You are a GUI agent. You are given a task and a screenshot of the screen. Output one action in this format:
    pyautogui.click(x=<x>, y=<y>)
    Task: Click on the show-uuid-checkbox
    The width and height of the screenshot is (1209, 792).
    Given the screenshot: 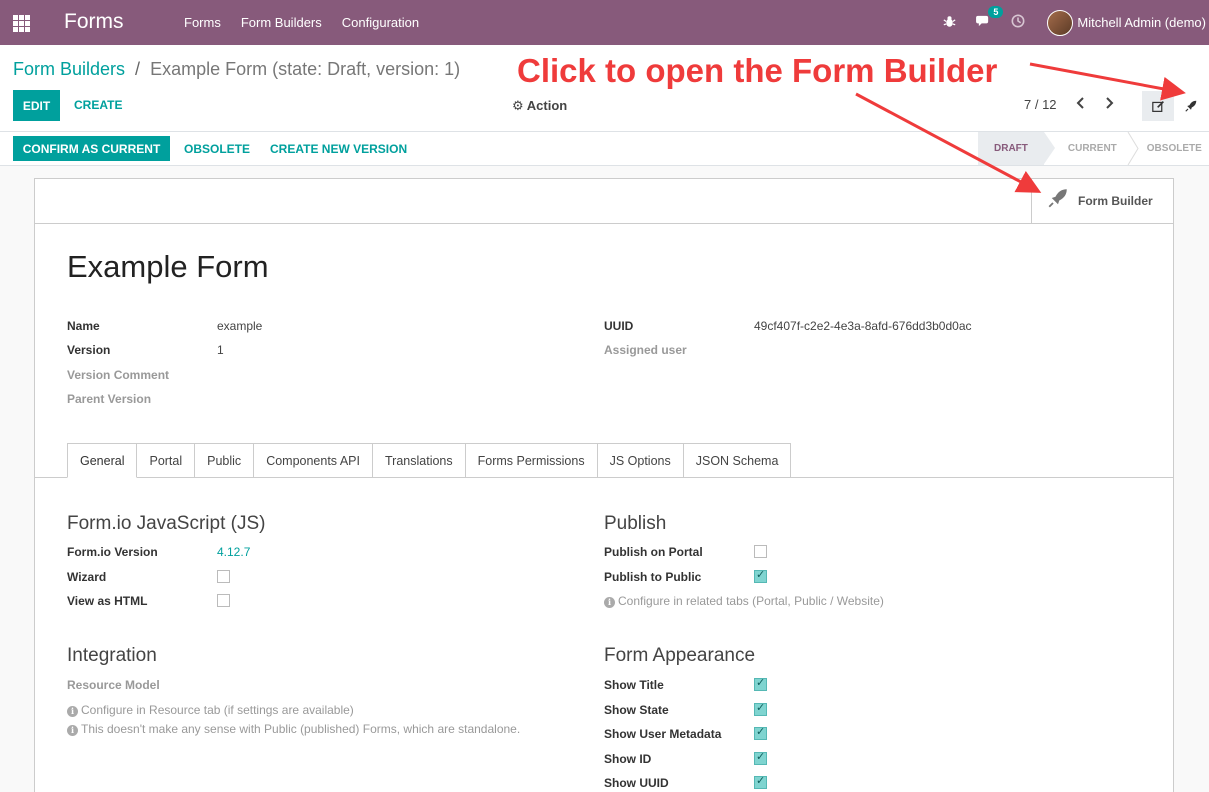 What is the action you would take?
    pyautogui.click(x=760, y=781)
    